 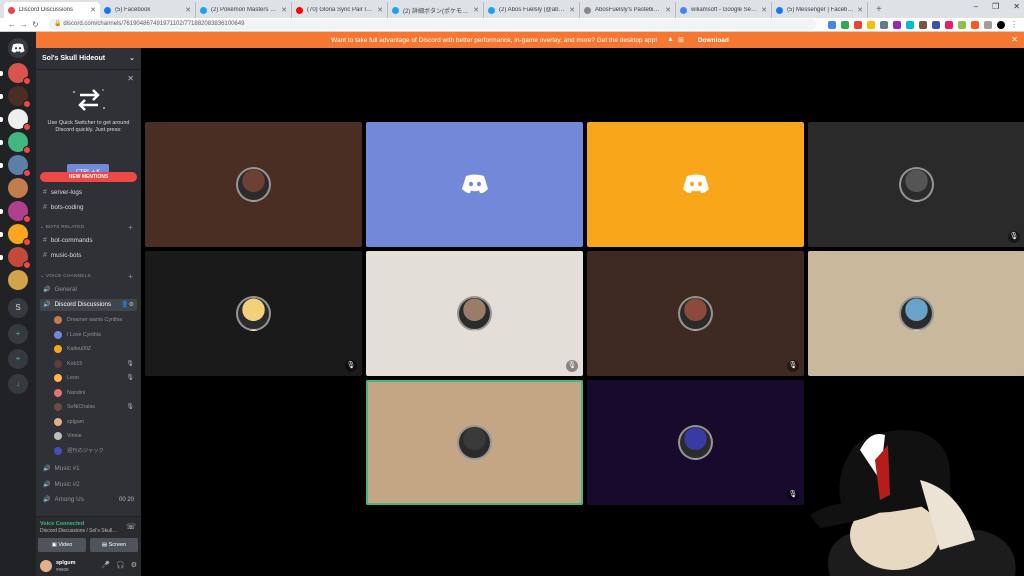 What do you see at coordinates (1014, 39) in the screenshot?
I see `close-banner-icon: ✕` at bounding box center [1014, 39].